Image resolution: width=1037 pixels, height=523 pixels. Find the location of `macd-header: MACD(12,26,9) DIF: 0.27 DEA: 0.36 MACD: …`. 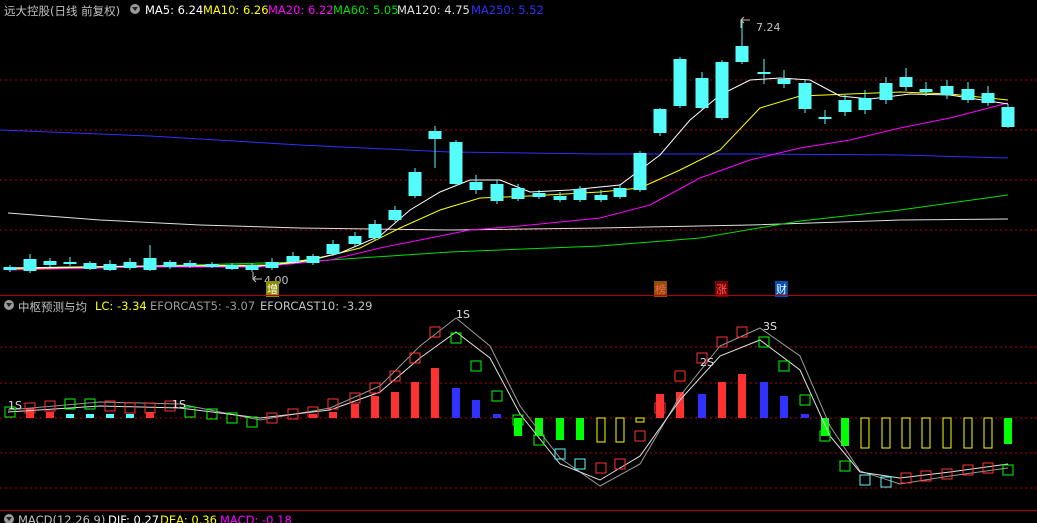

macd-header: MACD(12,26,9) DIF: 0.27 DEA: 0.36 MACD: … is located at coordinates (518, 517).